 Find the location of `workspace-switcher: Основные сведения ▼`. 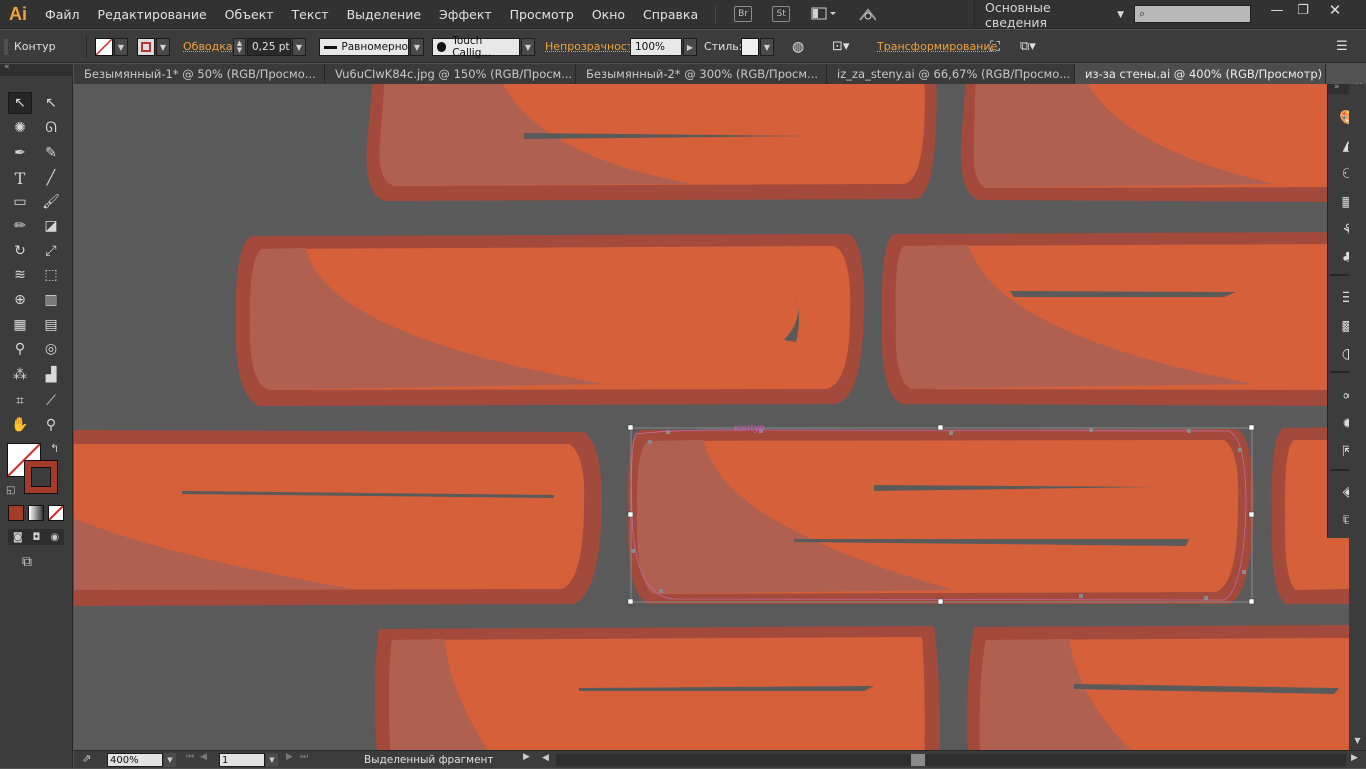

workspace-switcher: Основные сведения ▼ is located at coordinates (1049, 14).